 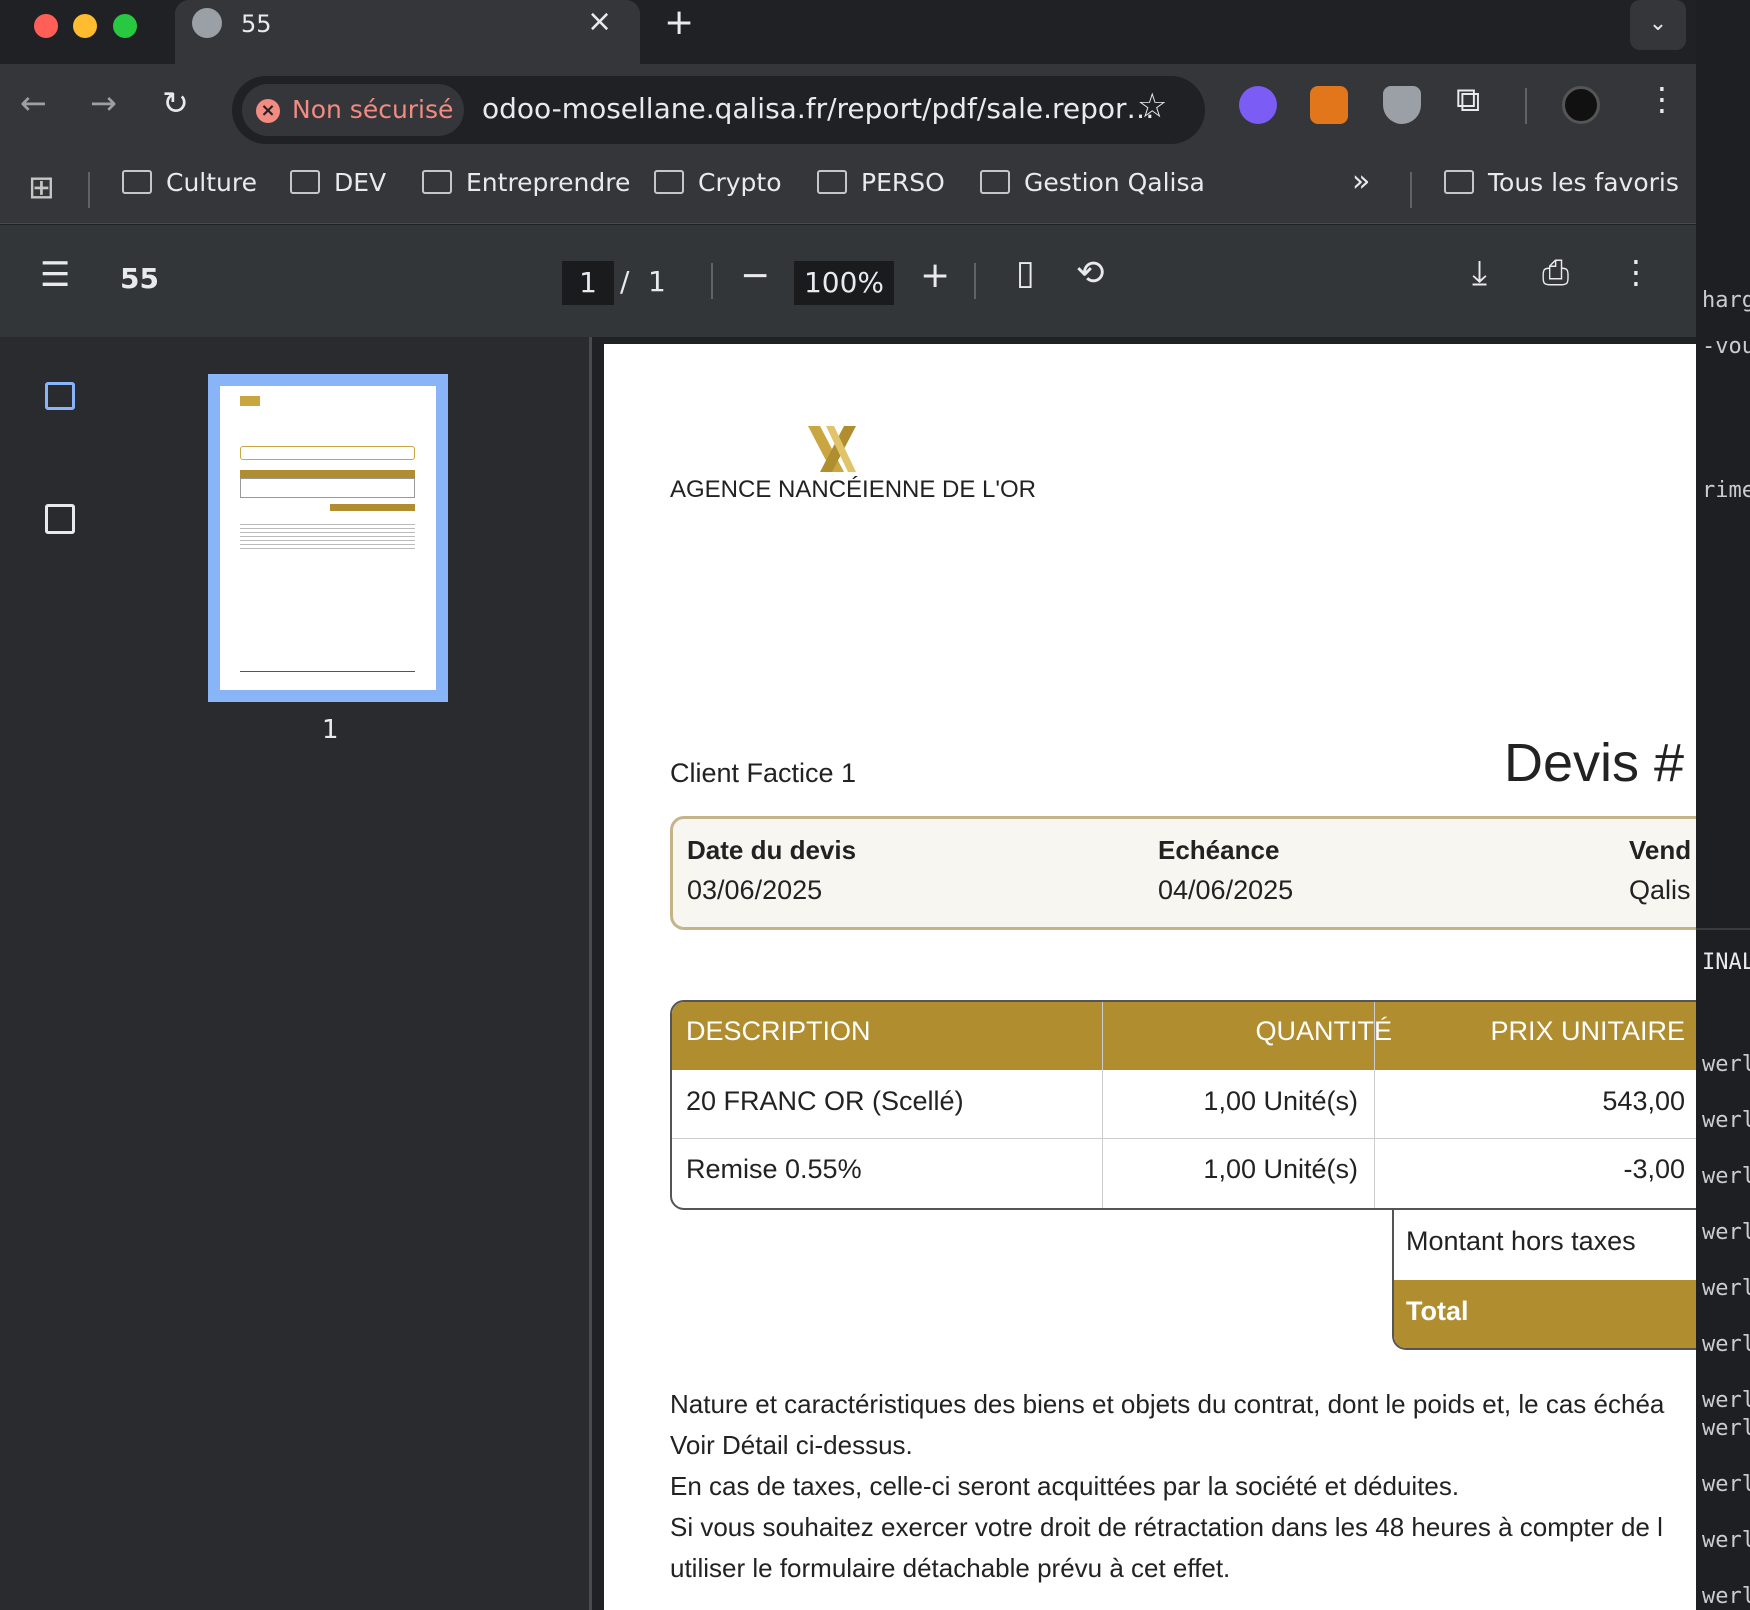 I want to click on browser-menu-icon: ⋮, so click(x=1662, y=99).